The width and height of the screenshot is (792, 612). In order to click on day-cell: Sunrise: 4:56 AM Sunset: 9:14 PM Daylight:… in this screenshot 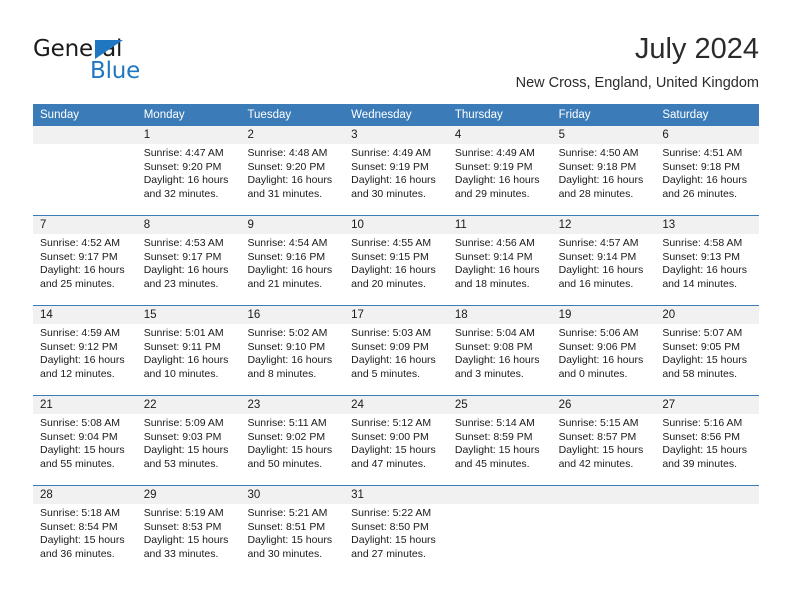, I will do `click(500, 269)`.